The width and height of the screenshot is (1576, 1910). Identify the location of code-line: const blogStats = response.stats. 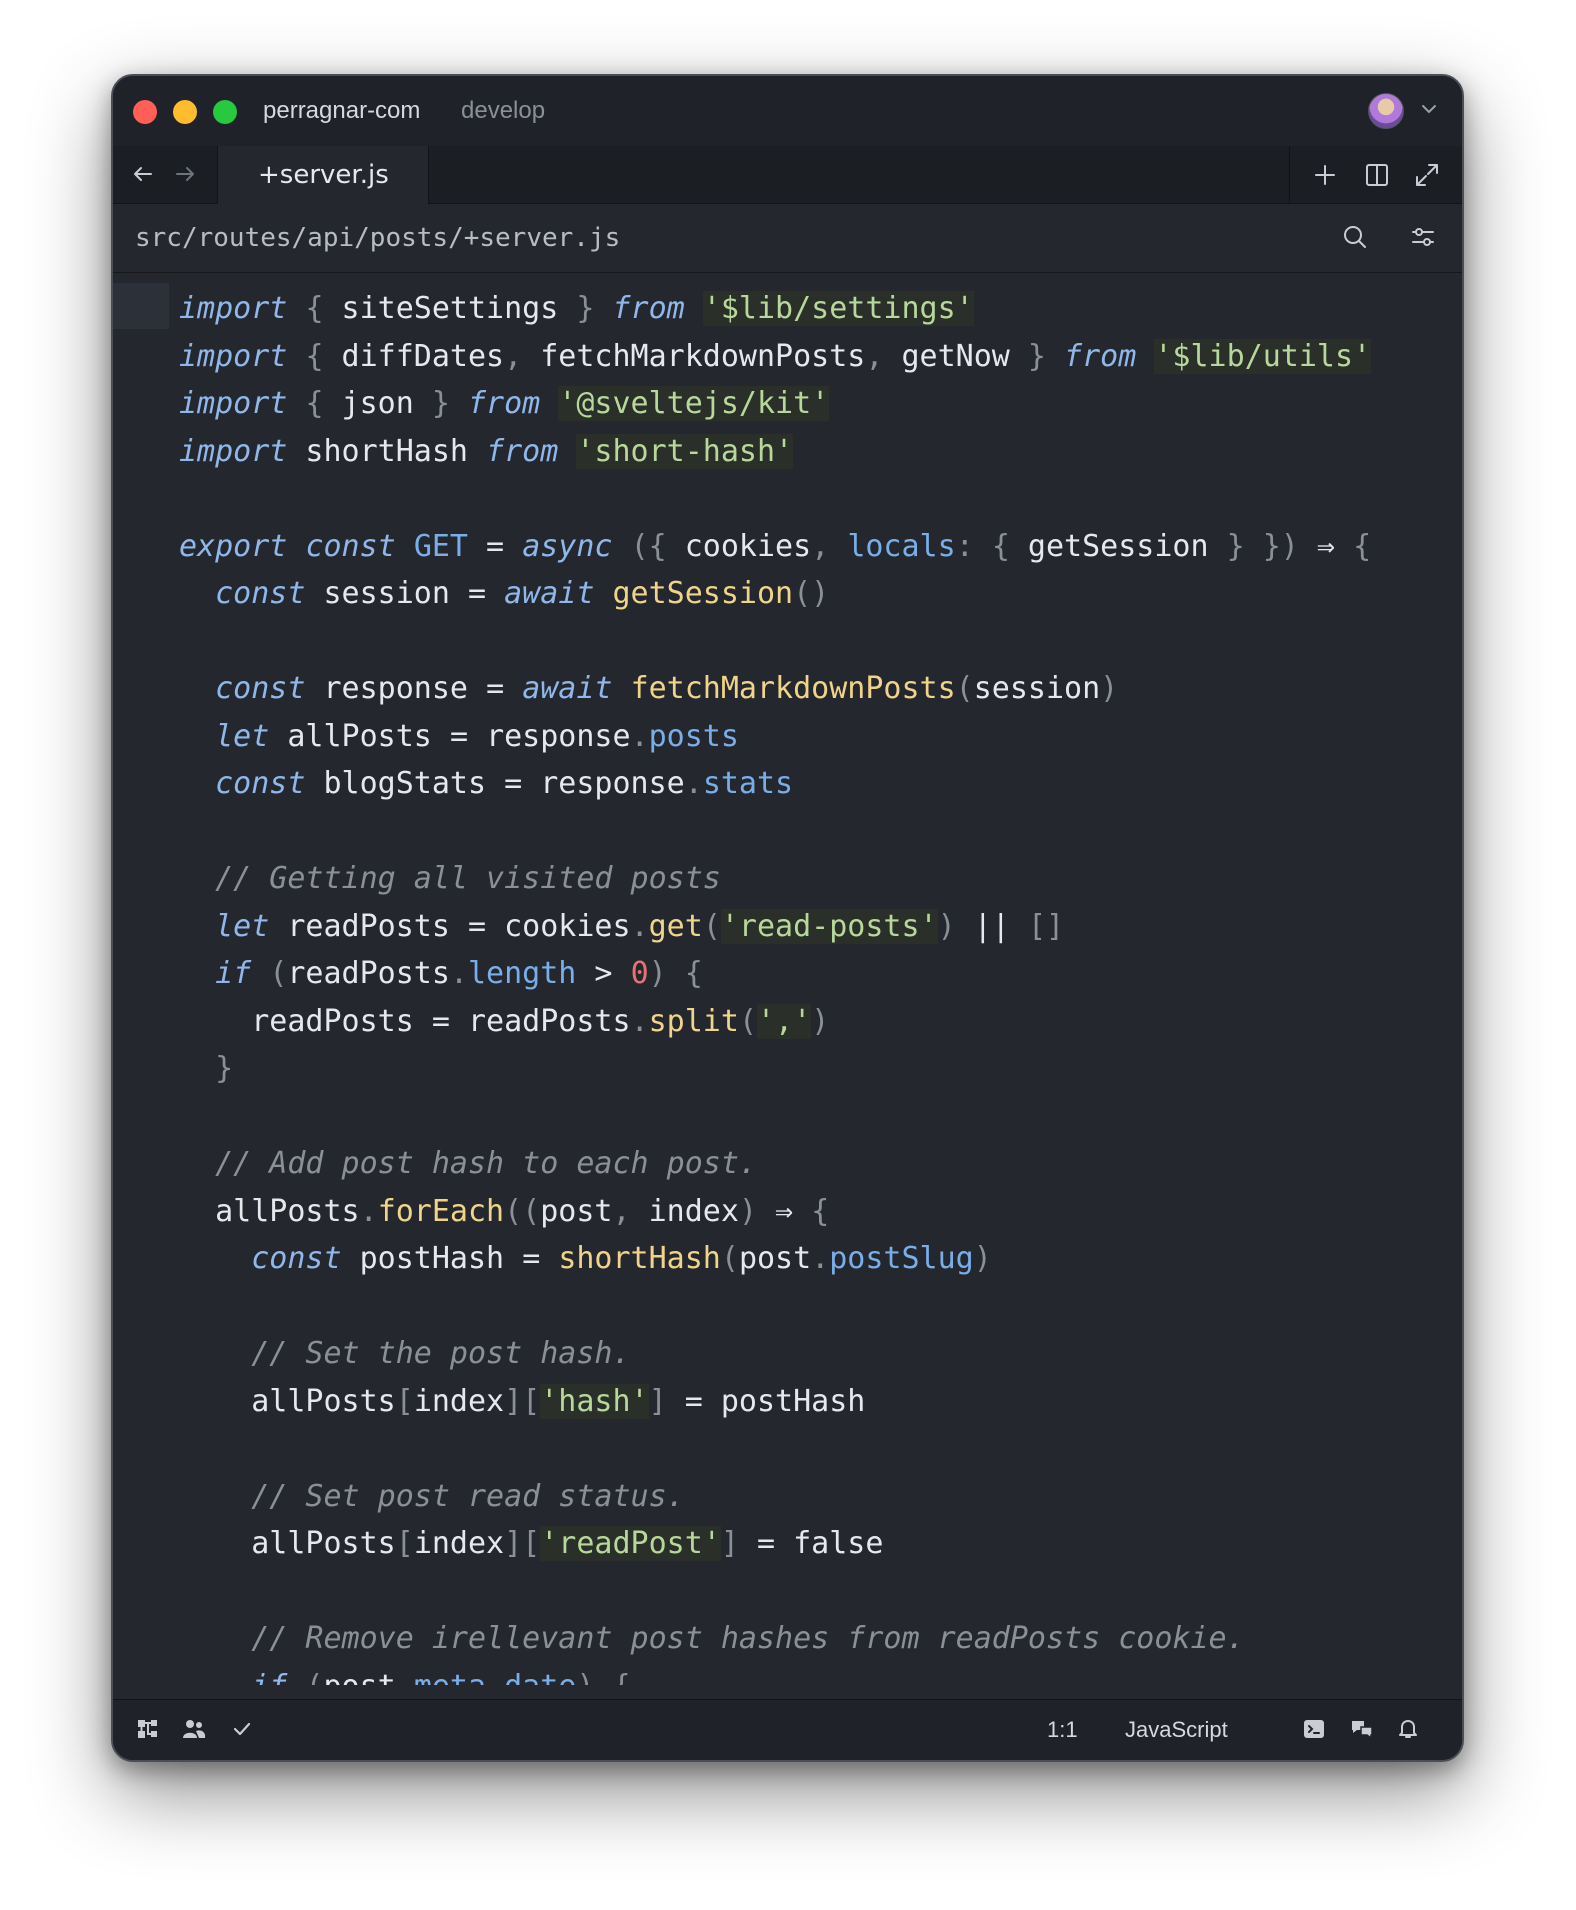
(775, 784).